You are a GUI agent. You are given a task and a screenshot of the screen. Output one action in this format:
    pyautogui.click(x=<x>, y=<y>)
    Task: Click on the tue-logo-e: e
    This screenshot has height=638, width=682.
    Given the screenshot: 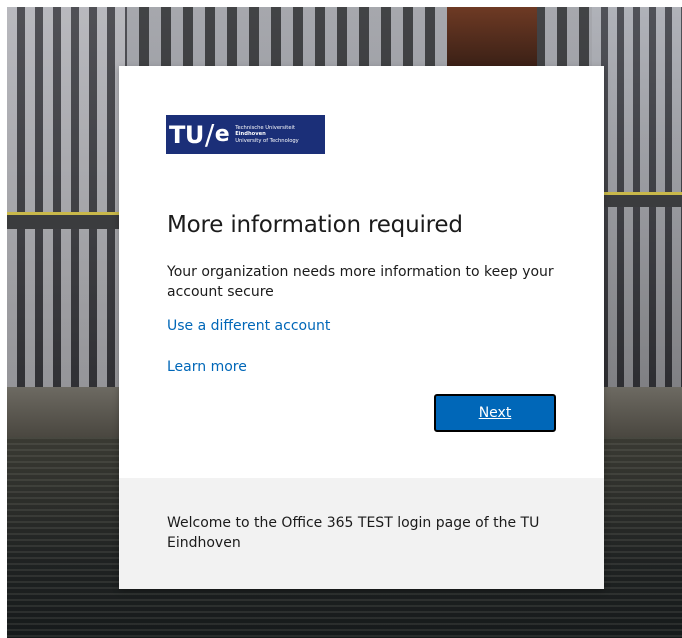 What is the action you would take?
    pyautogui.click(x=222, y=134)
    